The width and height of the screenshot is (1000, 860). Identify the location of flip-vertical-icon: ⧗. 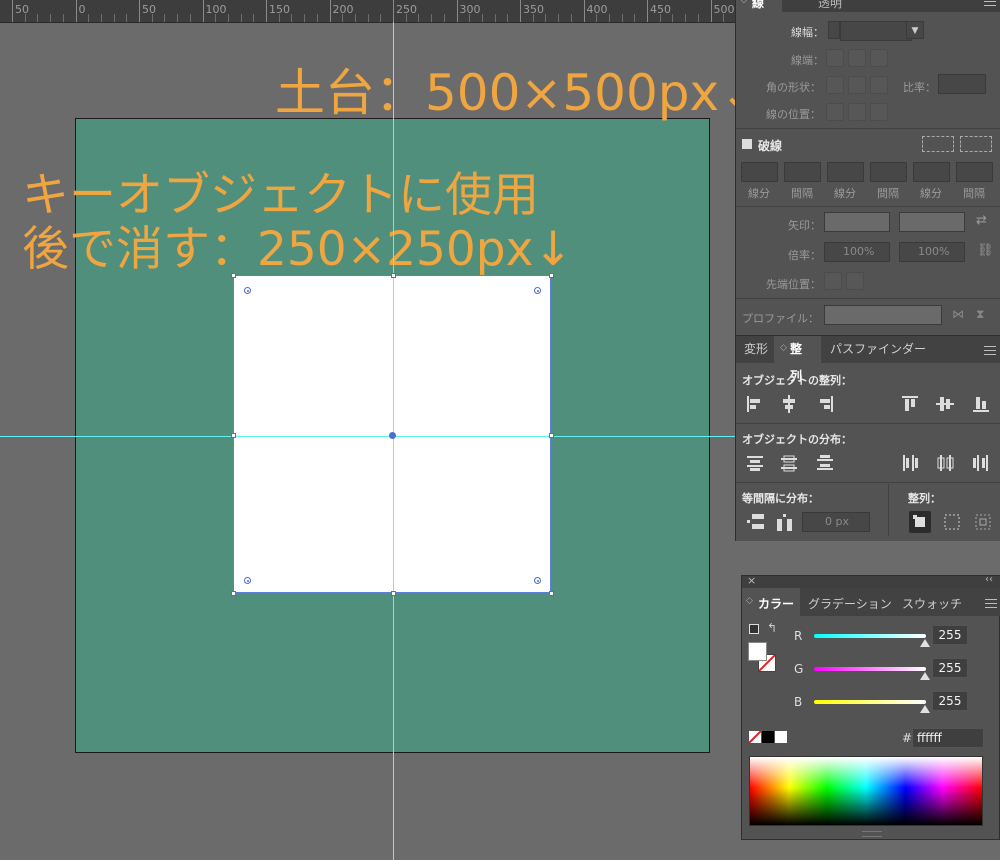
(980, 314).